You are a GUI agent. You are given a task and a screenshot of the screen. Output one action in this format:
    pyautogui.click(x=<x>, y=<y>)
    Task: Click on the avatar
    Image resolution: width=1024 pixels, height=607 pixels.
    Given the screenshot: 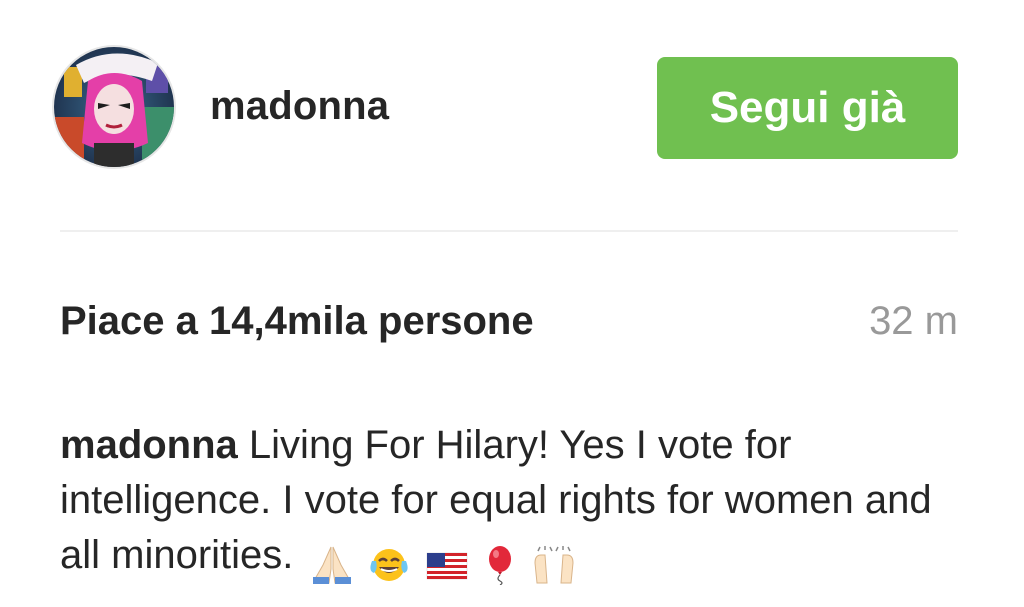 What is the action you would take?
    pyautogui.click(x=114, y=107)
    